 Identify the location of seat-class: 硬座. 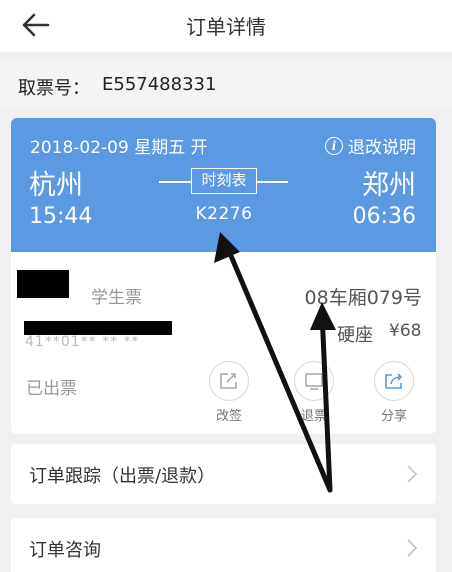
(355, 335).